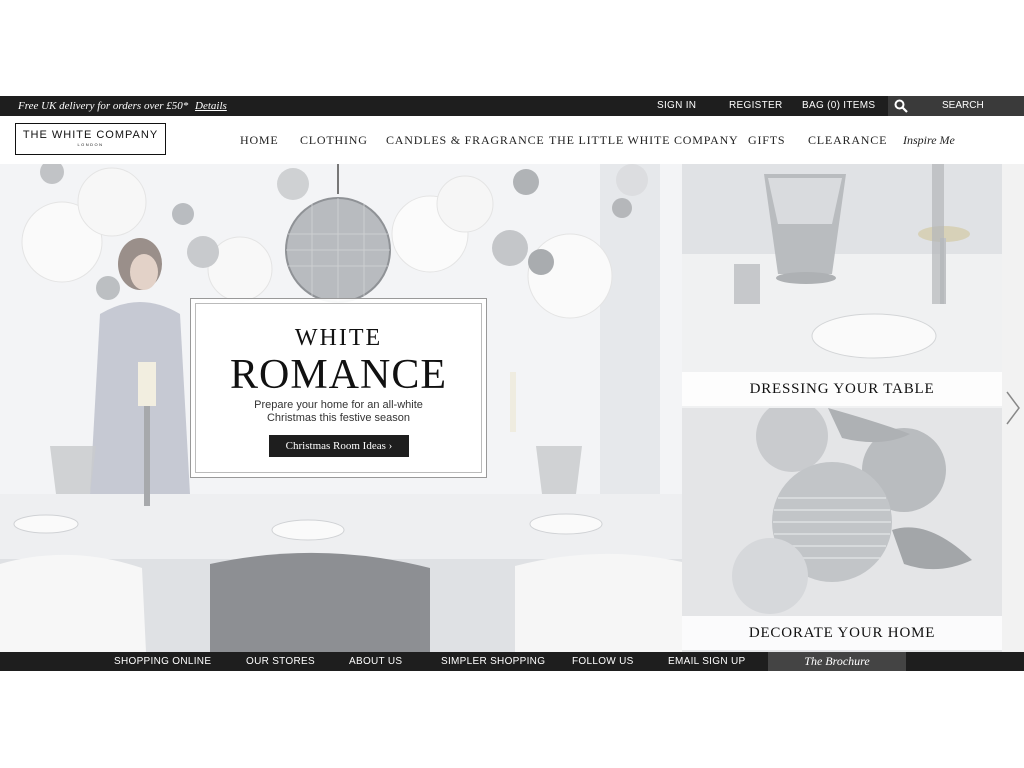 This screenshot has width=1024, height=768. Describe the element at coordinates (338, 338) in the screenshot. I see `hero-title-line-1: WHITE` at that location.